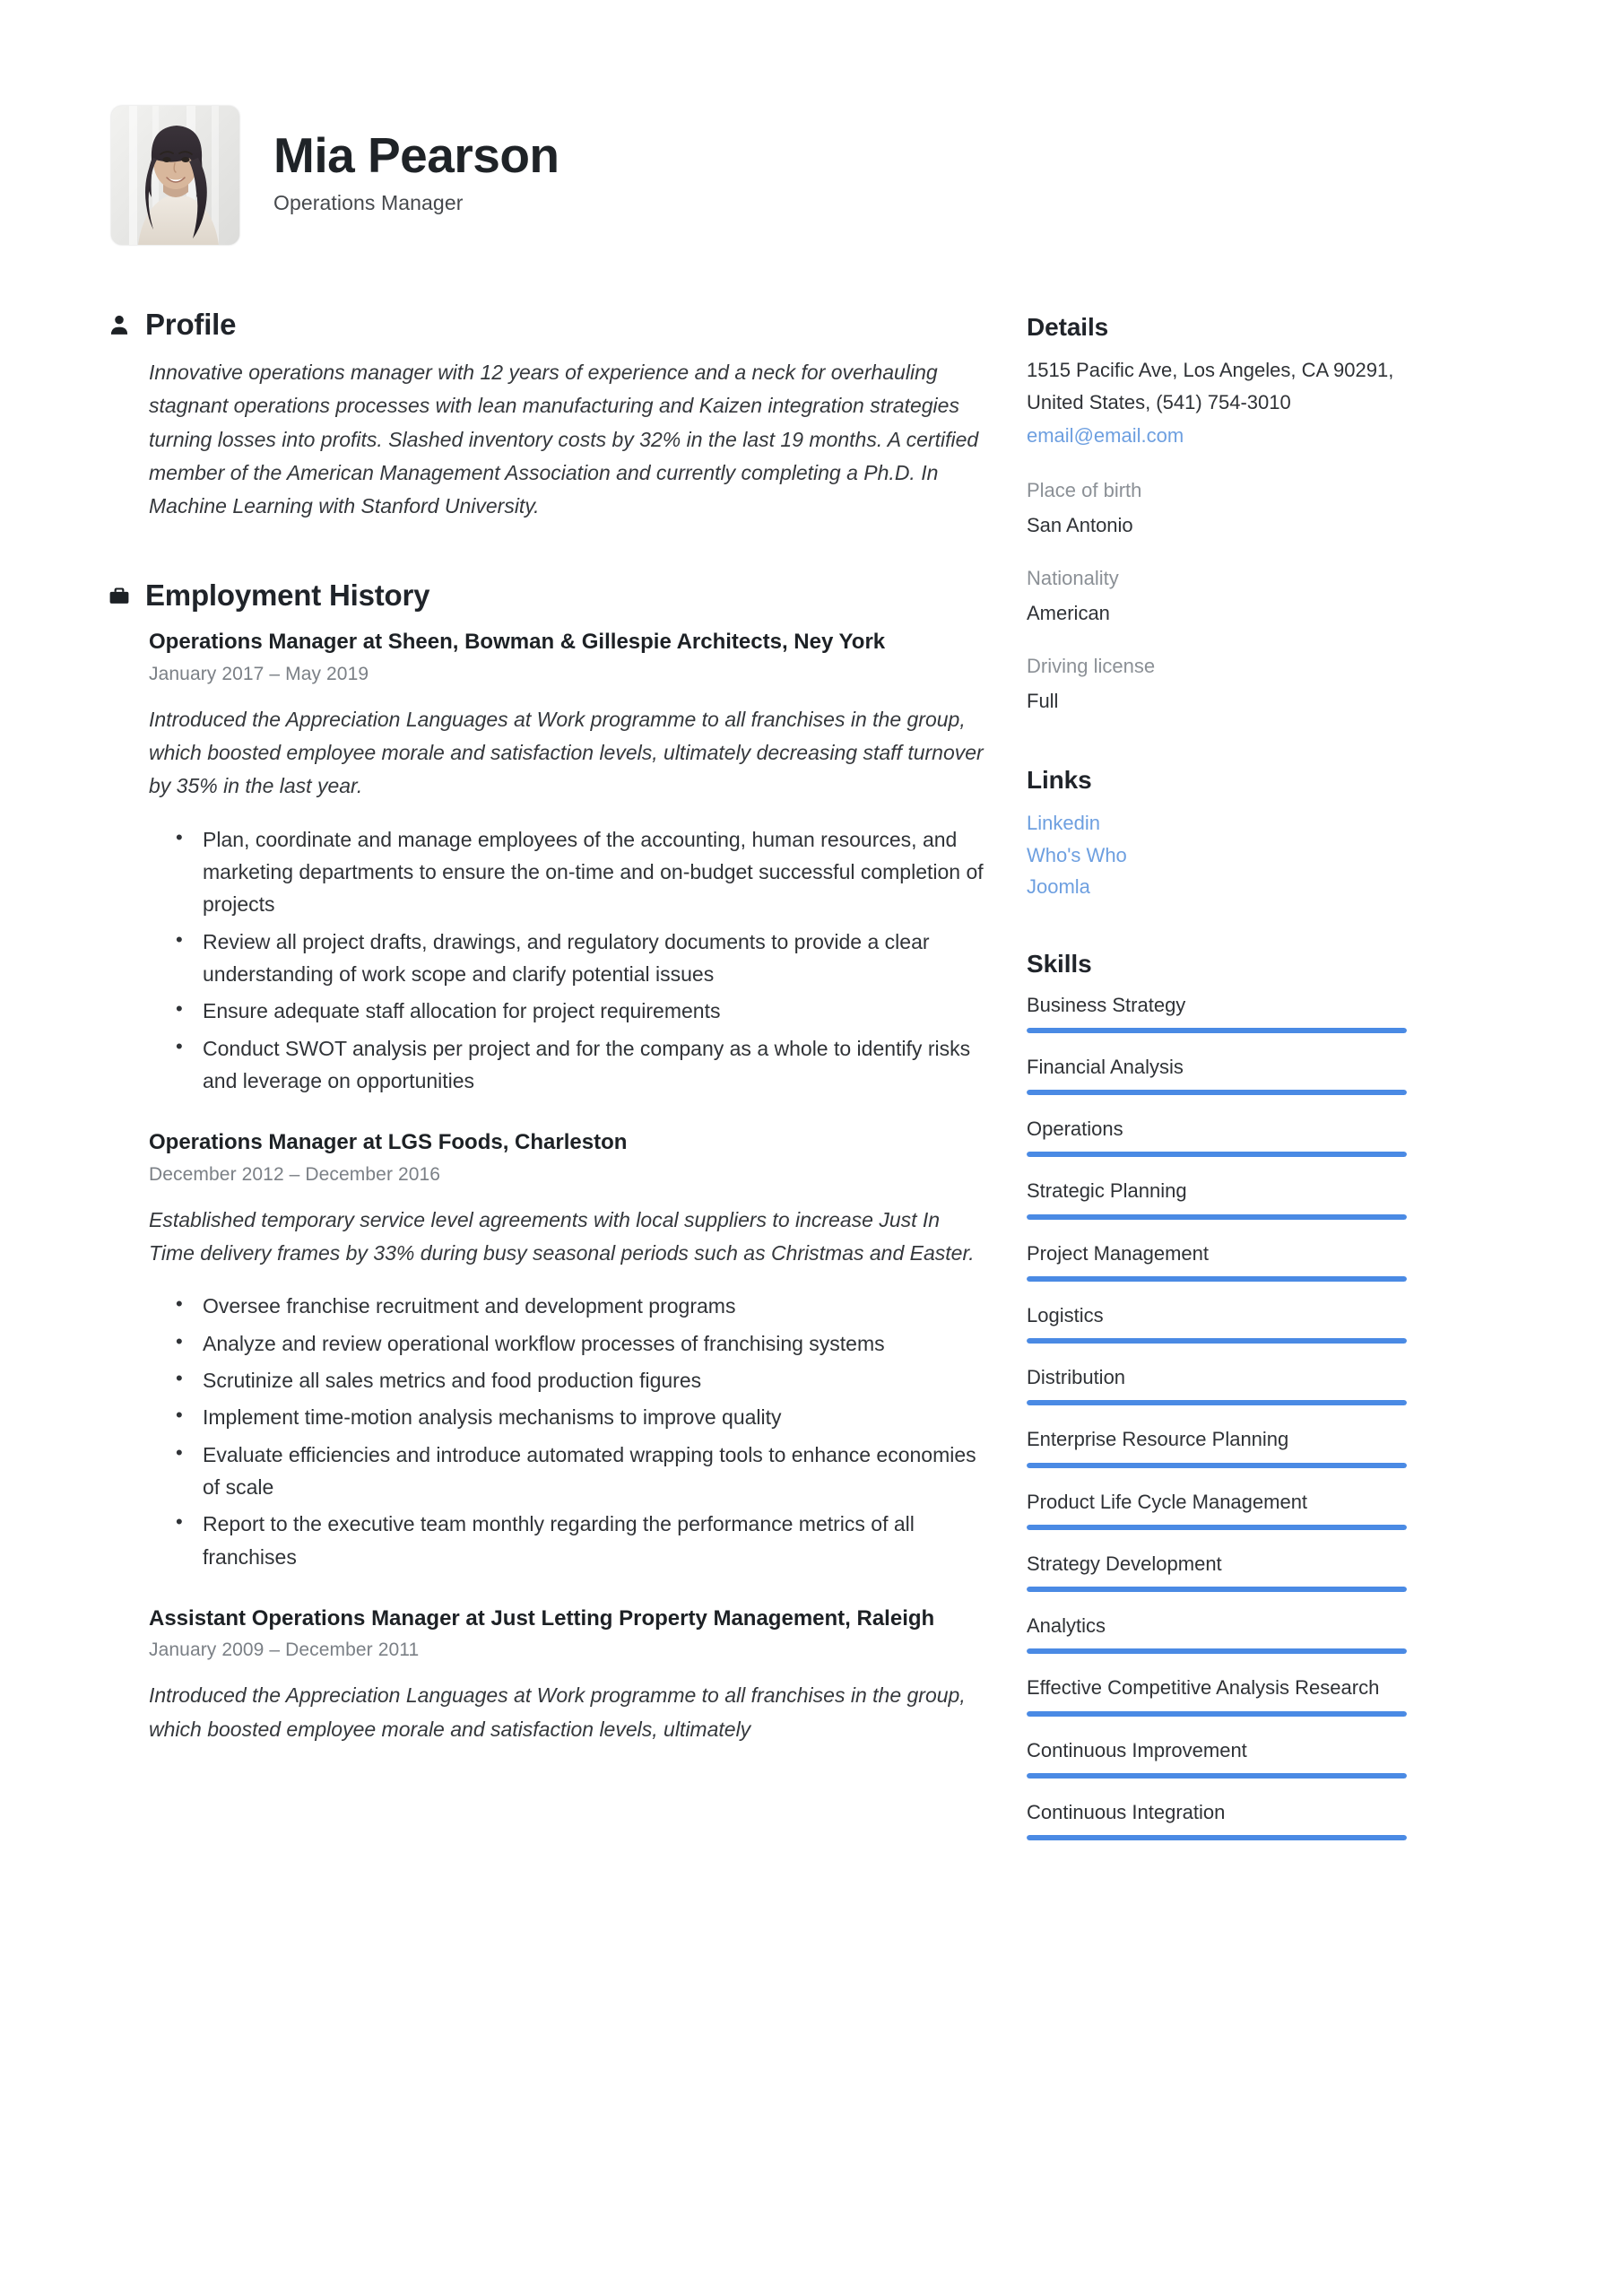 The height and width of the screenshot is (2296, 1622). Describe the element at coordinates (119, 325) in the screenshot. I see `person-icon` at that location.